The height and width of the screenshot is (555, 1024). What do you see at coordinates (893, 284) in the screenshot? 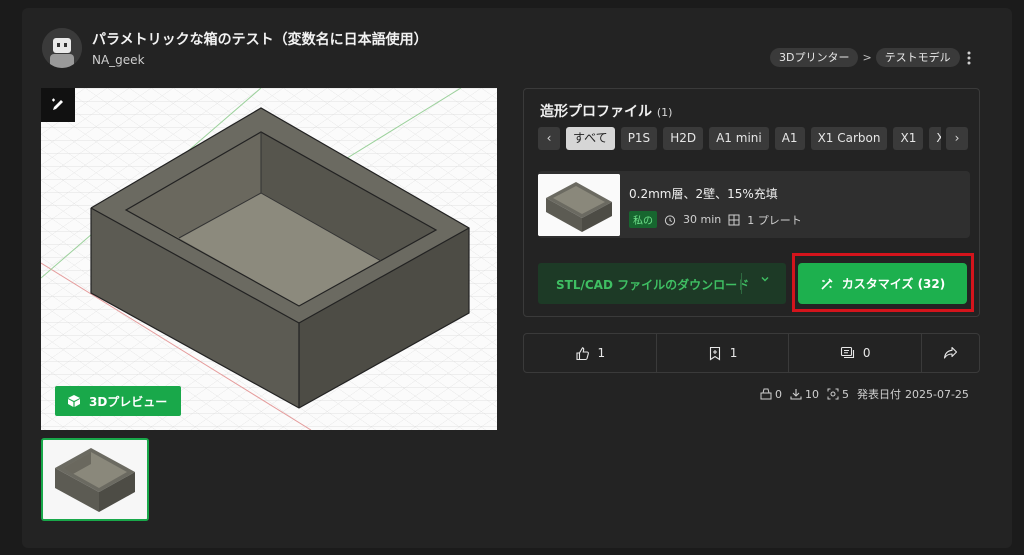
I see `customize-label: カスタマイズ (32)` at bounding box center [893, 284].